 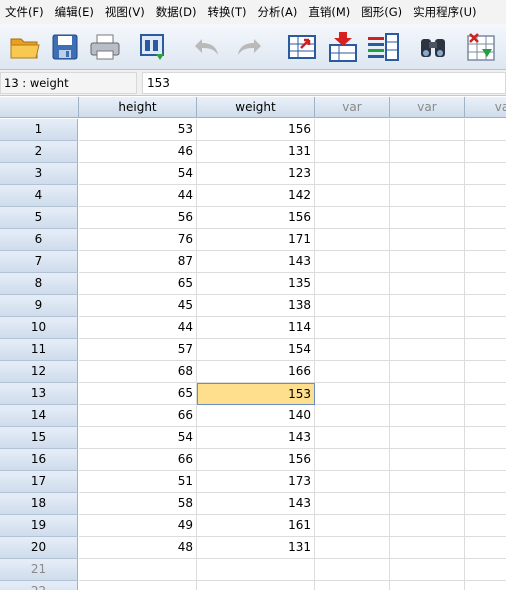 I want to click on cell-weight: 161, so click(x=256, y=526).